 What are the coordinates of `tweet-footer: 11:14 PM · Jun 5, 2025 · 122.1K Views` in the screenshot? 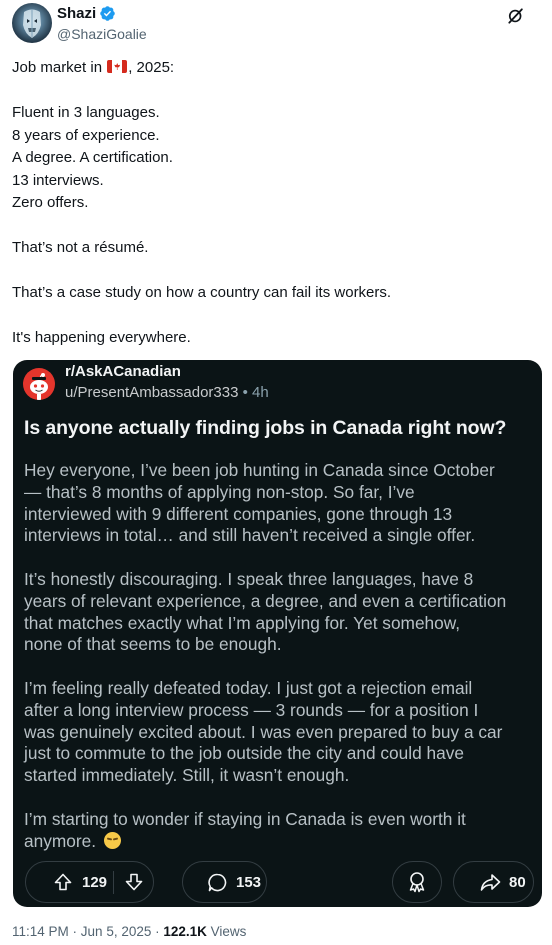 It's located at (129, 931).